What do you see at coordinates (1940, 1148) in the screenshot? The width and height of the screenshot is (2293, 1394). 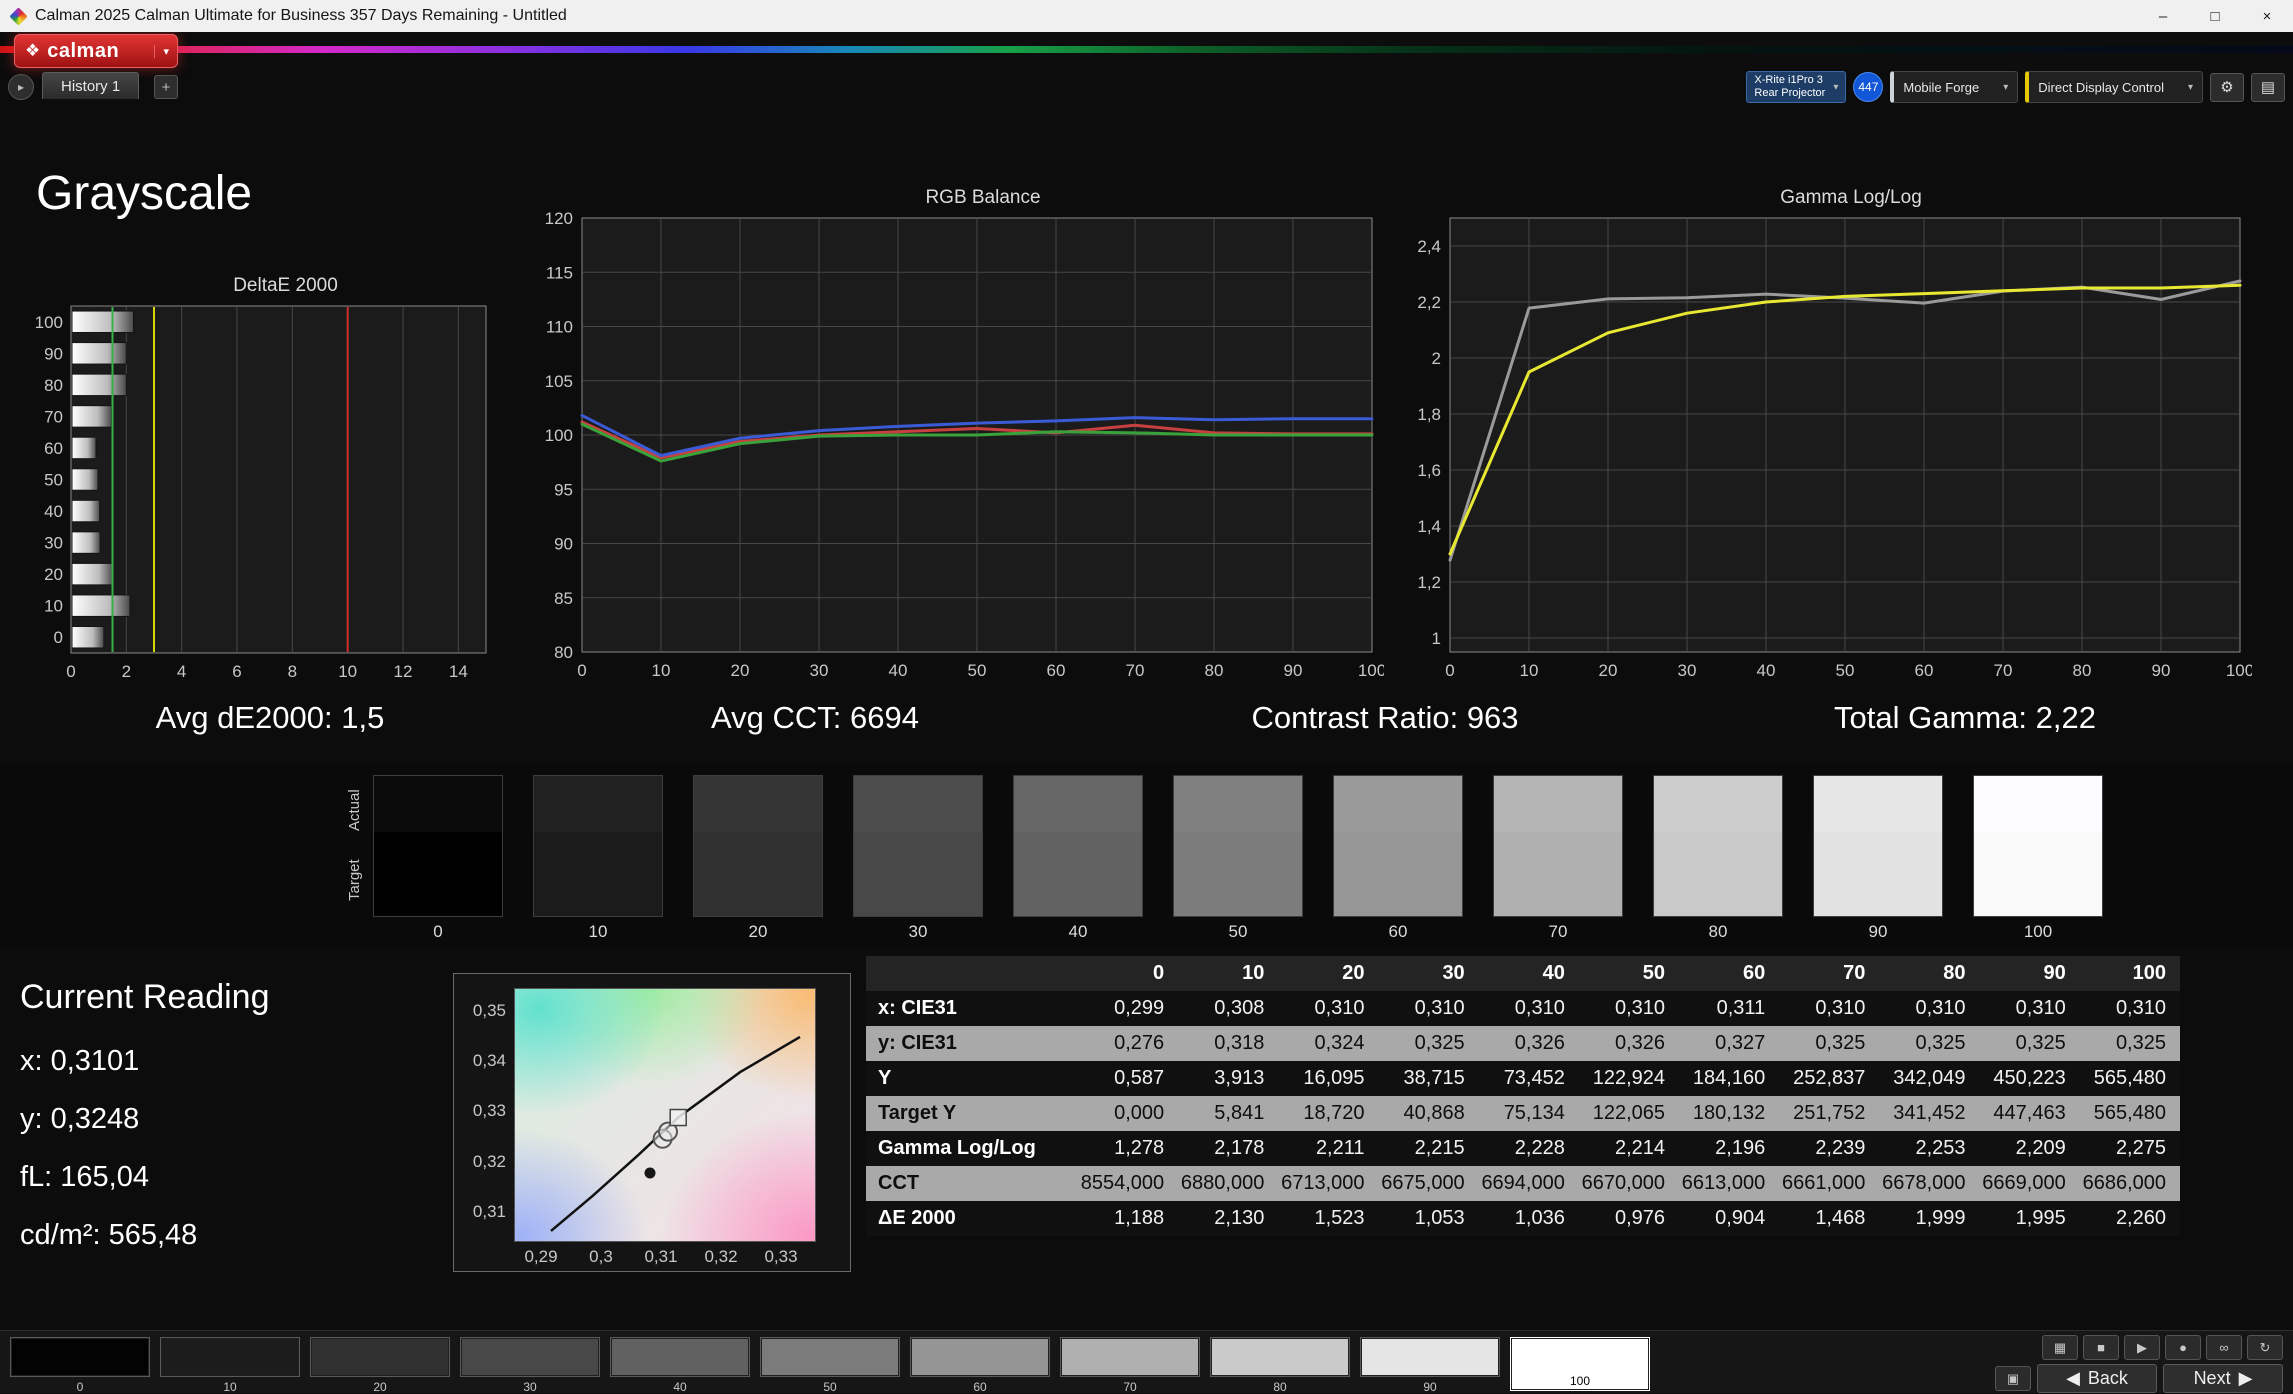 I see `table-cell: 2,253` at bounding box center [1940, 1148].